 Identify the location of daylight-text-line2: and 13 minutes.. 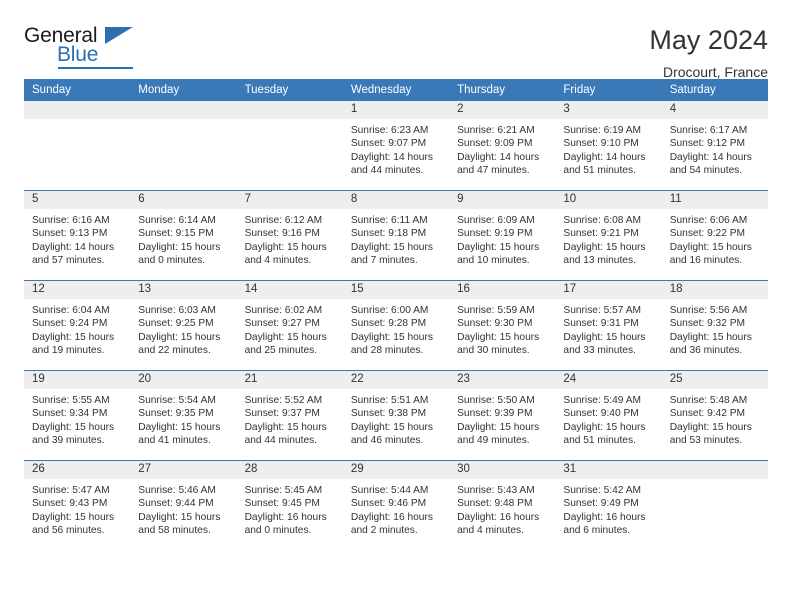
(599, 261).